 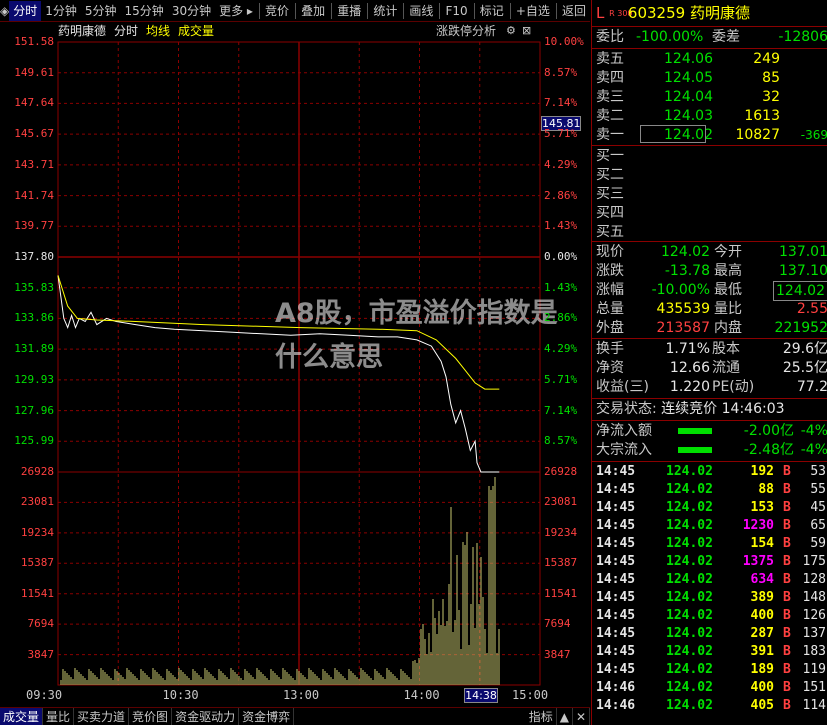 What do you see at coordinates (803, 252) in the screenshot?
I see `quote-value: 137.01` at bounding box center [803, 252].